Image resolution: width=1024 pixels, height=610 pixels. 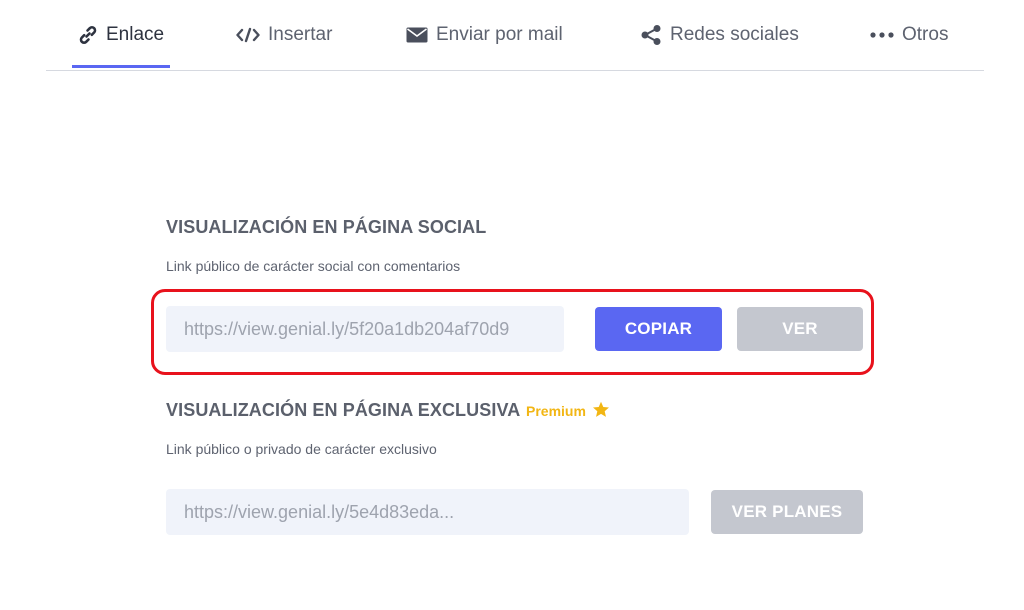 I want to click on social-section-title: VISUALIZACIÓN EN PÁGINA SOCIAL, so click(x=326, y=227).